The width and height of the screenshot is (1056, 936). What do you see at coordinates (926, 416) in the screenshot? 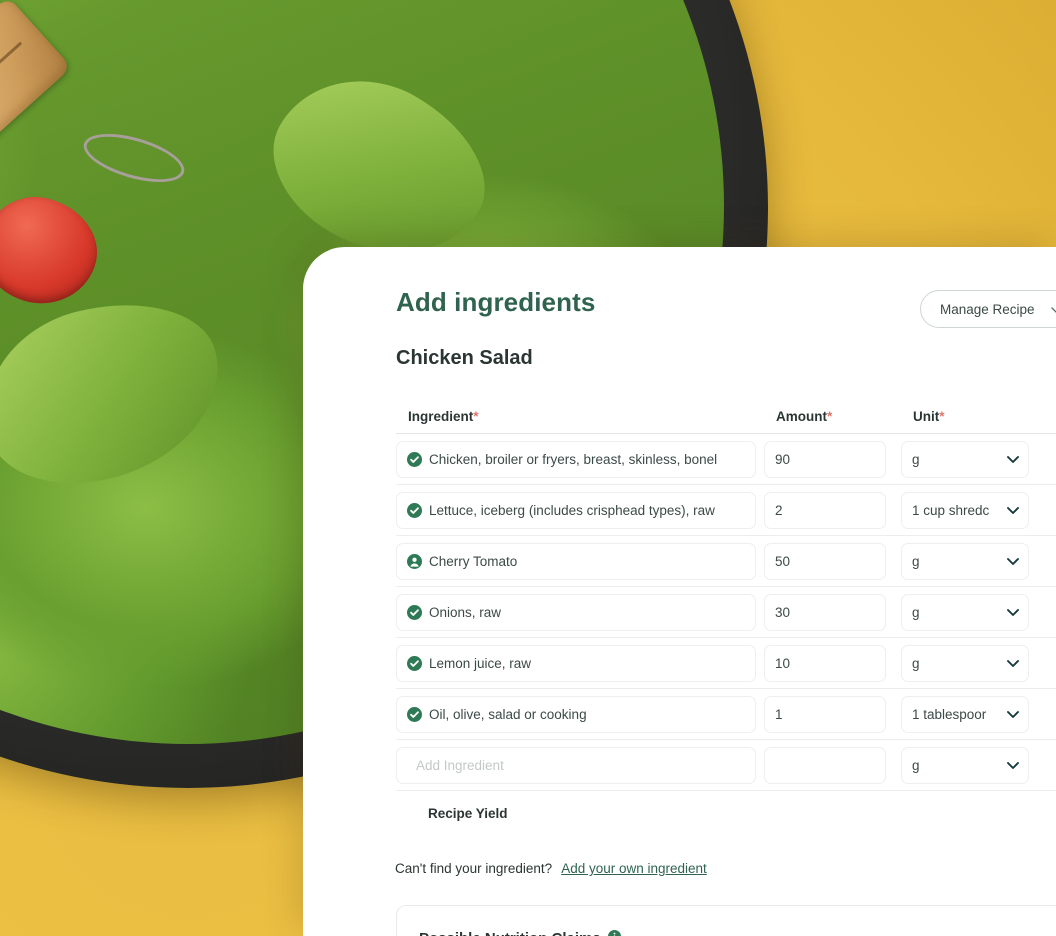
I see `column-header-unit-label: Unit` at bounding box center [926, 416].